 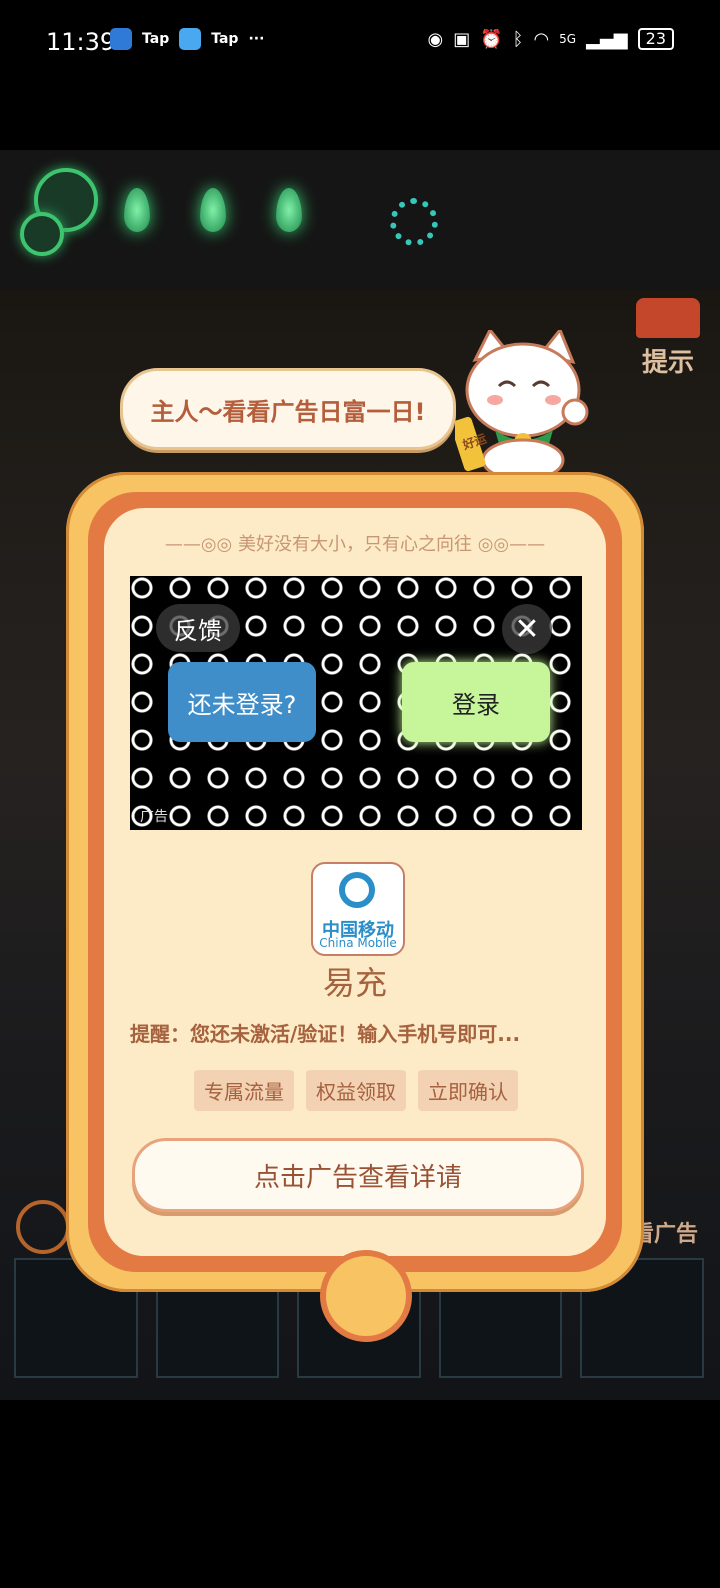 What do you see at coordinates (360, 42) in the screenshot?
I see `status-bar: 11:39 Tap Tap ··· ◉ ▣ ⏰ ᛒ ◠ 5G ▂▄▆ 23` at bounding box center [360, 42].